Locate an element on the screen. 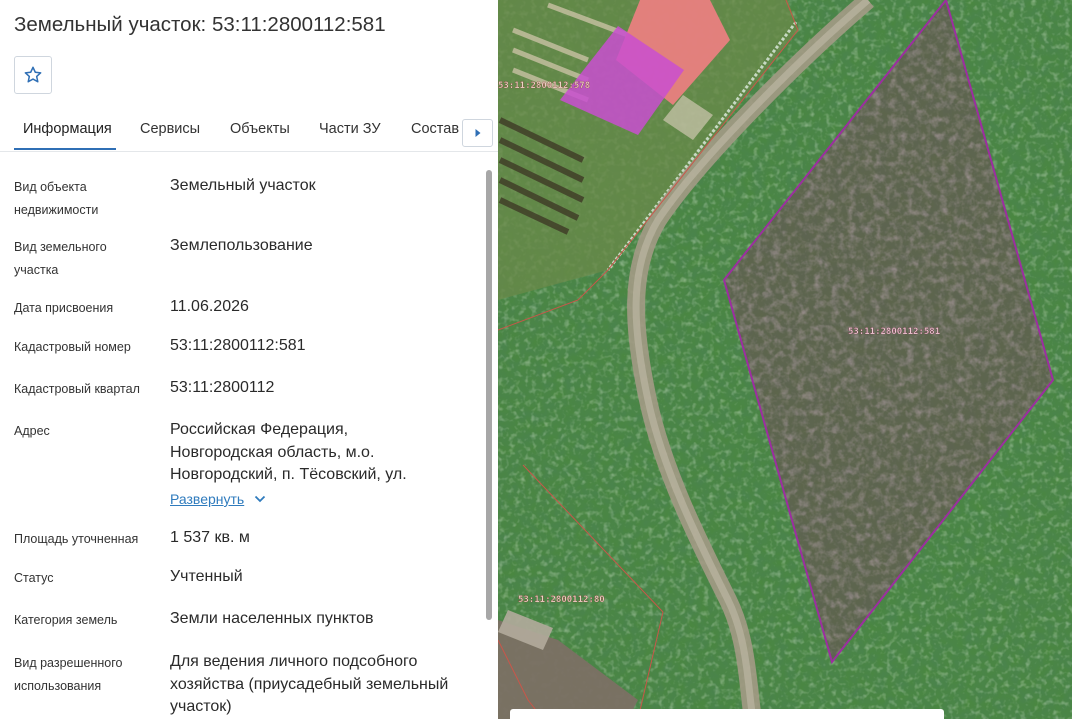 This screenshot has height=719, width=1072. value-object-type: Земельный участок is located at coordinates (243, 185).